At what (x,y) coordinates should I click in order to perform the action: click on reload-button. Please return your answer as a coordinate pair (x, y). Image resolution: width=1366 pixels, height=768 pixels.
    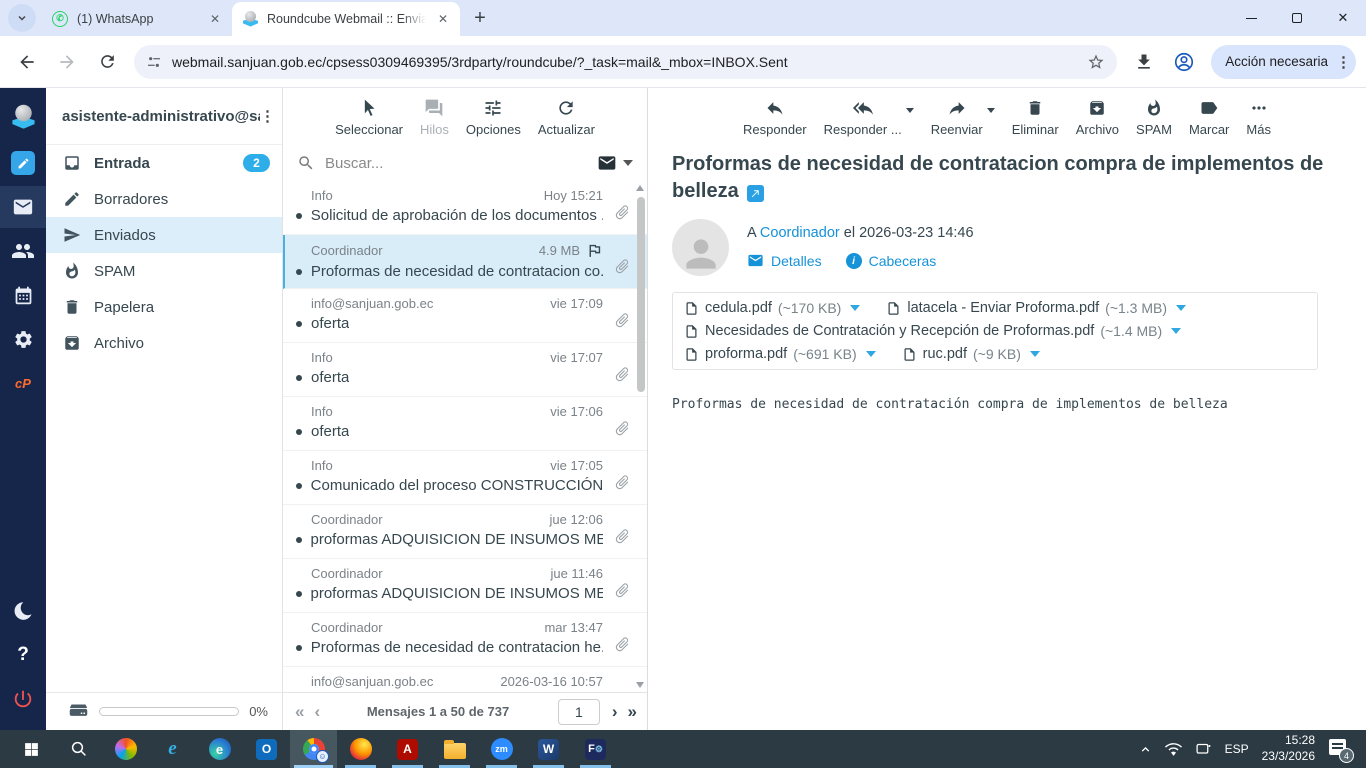
    Looking at the image, I should click on (107, 62).